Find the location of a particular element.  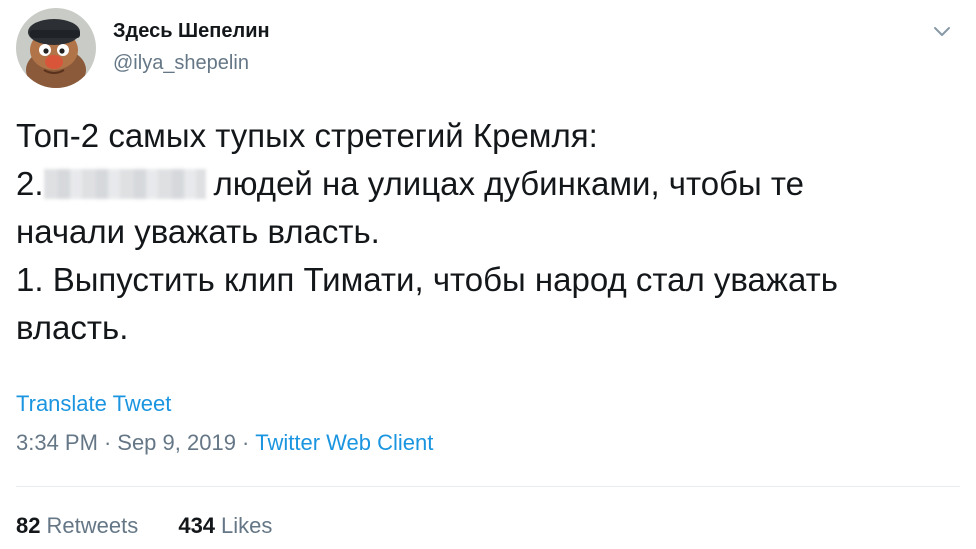

avatar-image is located at coordinates (56, 48).